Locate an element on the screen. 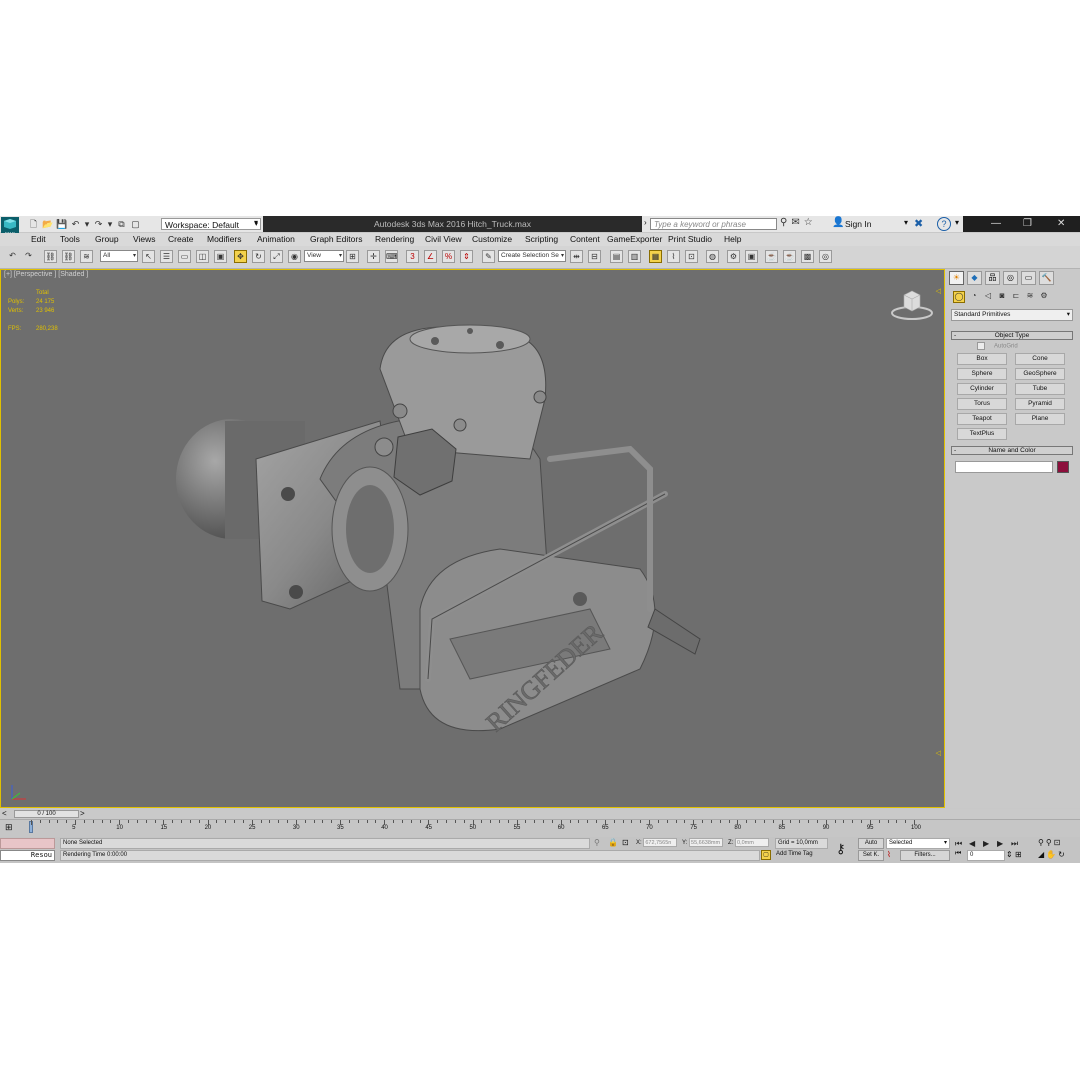  snaps-toggle-icon: 3 is located at coordinates (412, 256).